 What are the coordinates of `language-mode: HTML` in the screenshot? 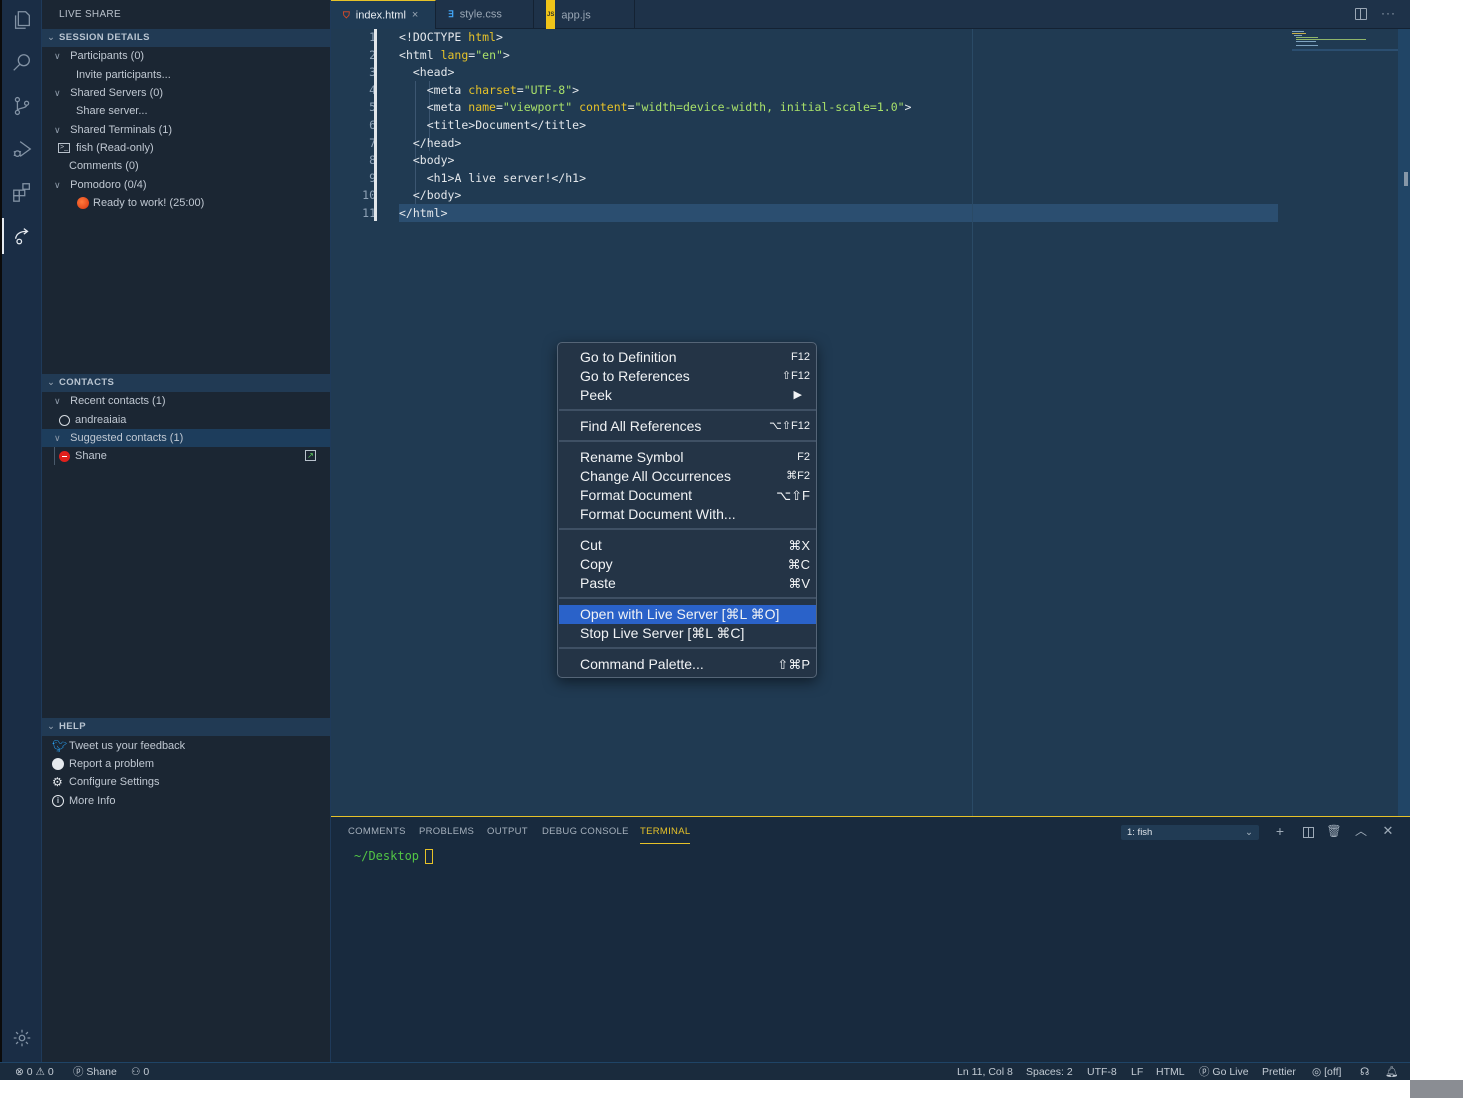 It's located at (1170, 1072).